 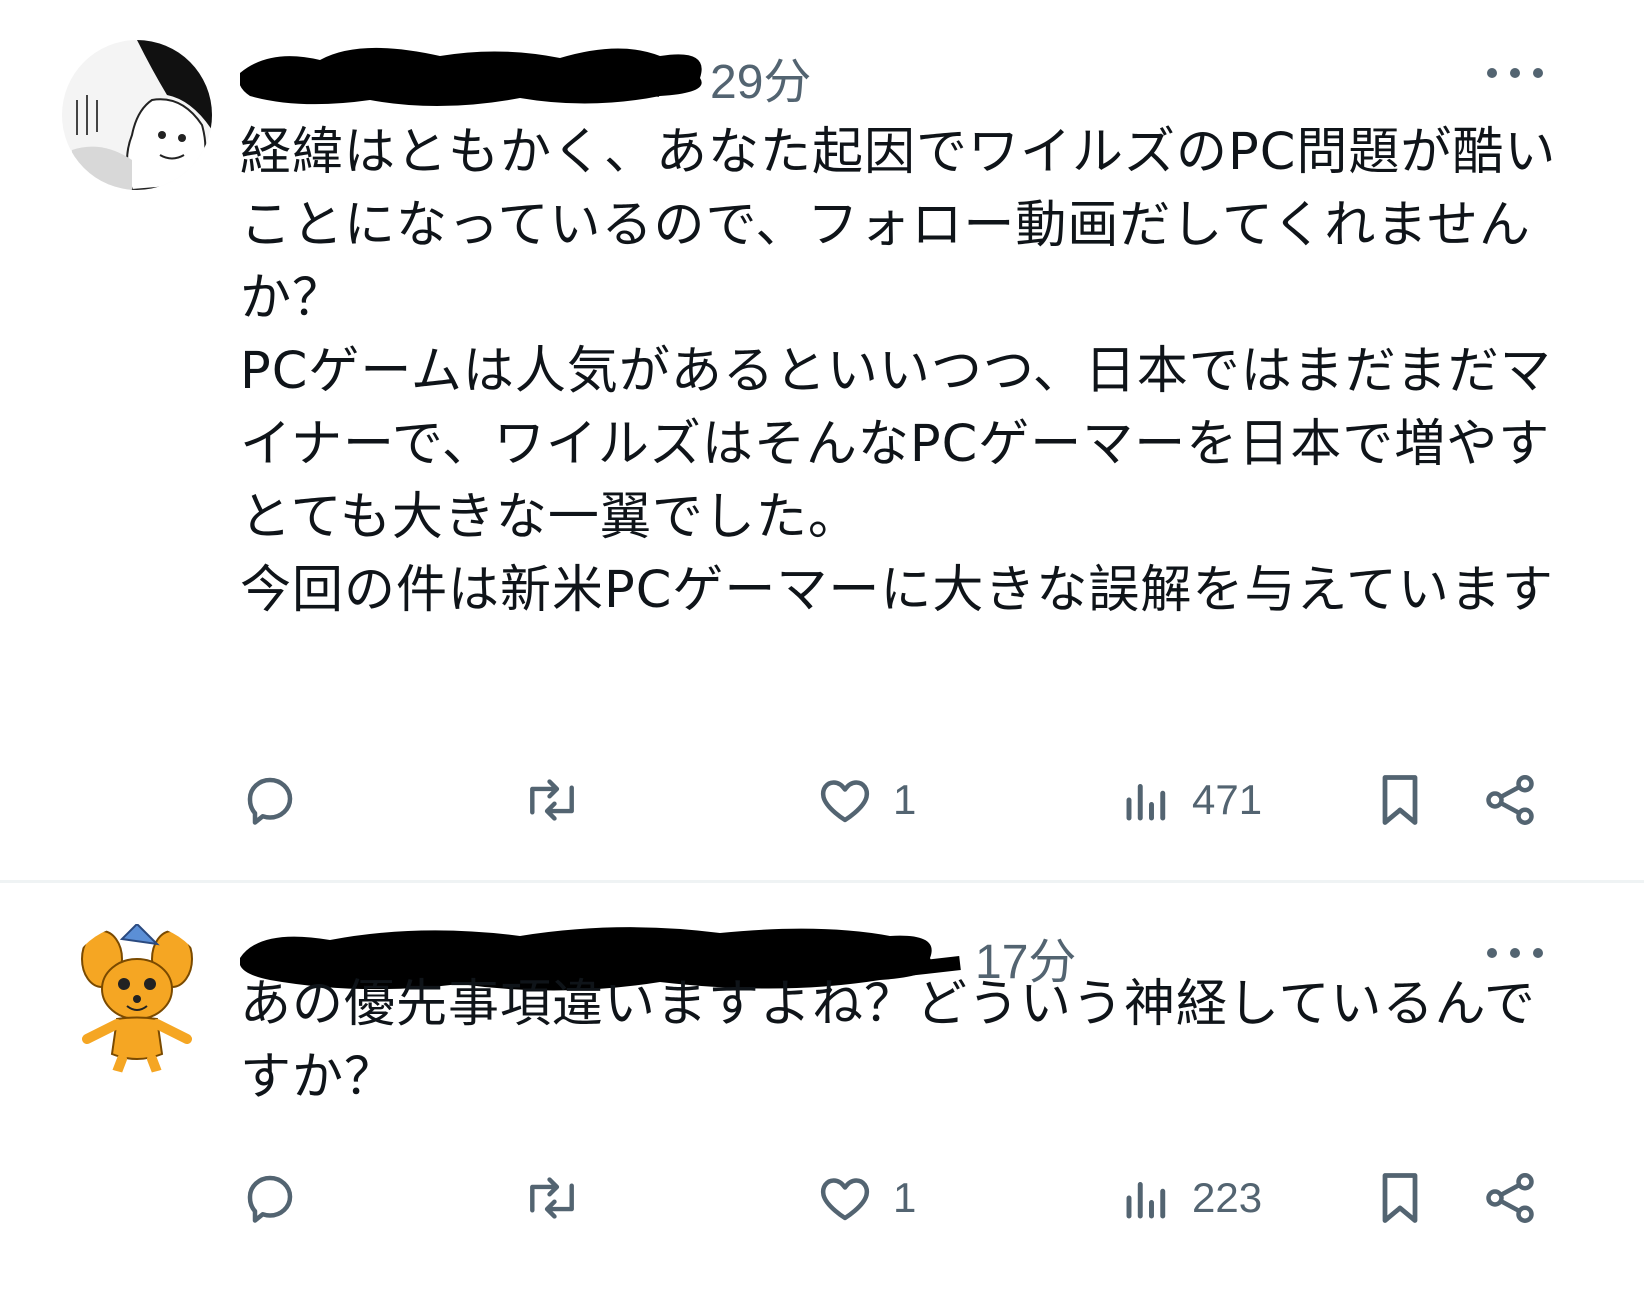 I want to click on views-button: 471, so click(x=1191, y=800).